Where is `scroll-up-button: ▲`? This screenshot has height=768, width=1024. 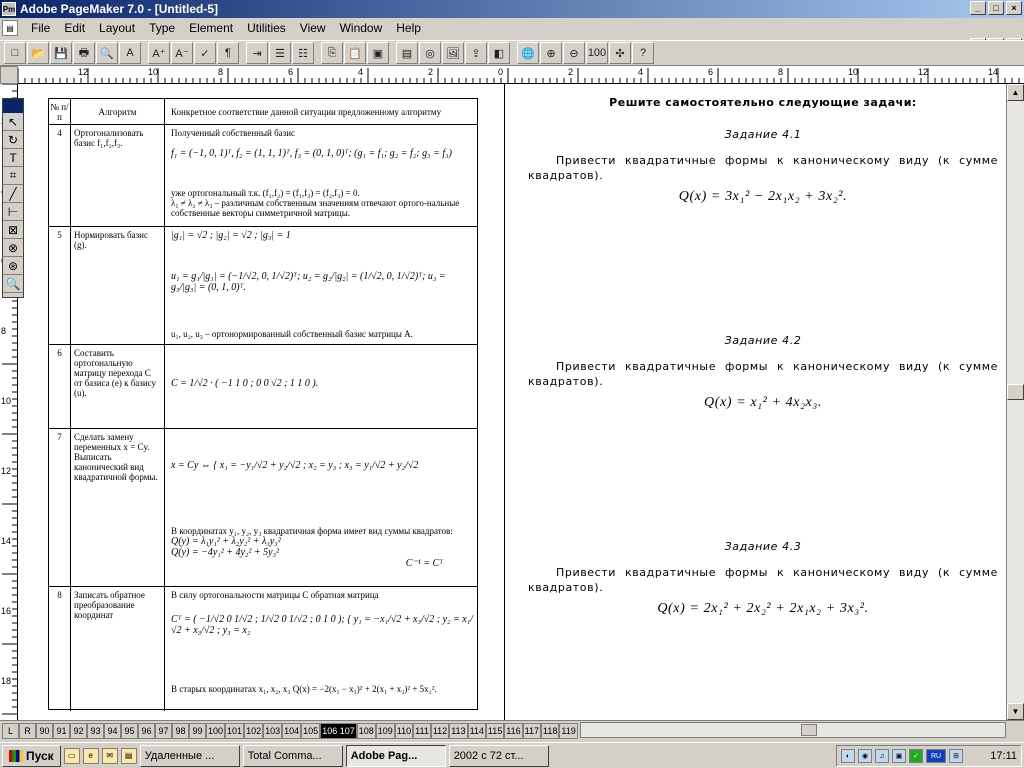 scroll-up-button: ▲ is located at coordinates (1015, 92).